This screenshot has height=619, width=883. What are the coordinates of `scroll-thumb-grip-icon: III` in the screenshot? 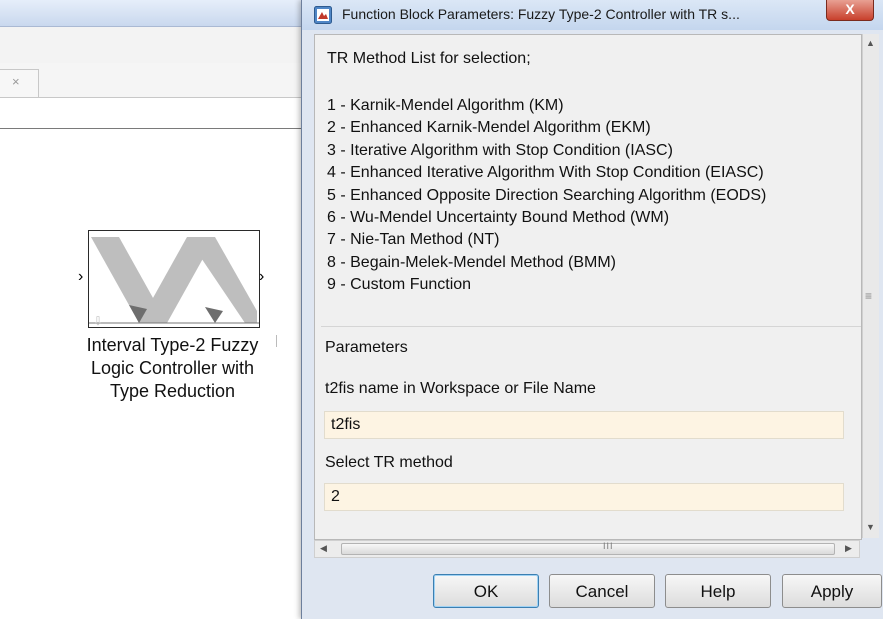 It's located at (608, 546).